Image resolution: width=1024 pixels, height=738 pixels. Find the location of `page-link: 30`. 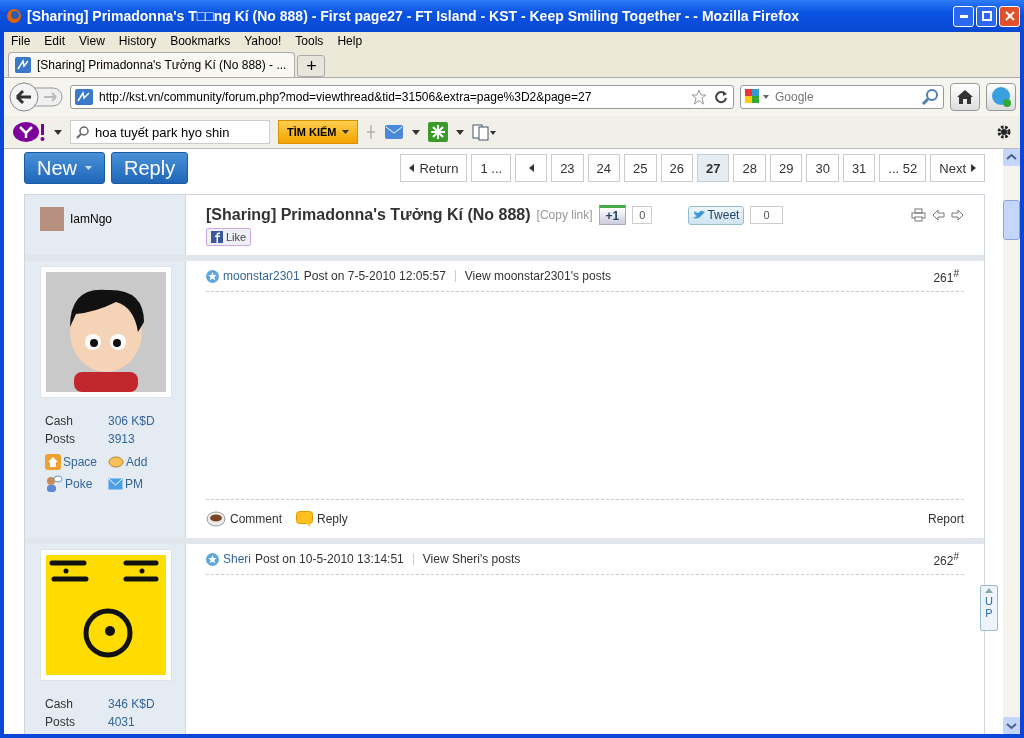

page-link: 30 is located at coordinates (822, 168).